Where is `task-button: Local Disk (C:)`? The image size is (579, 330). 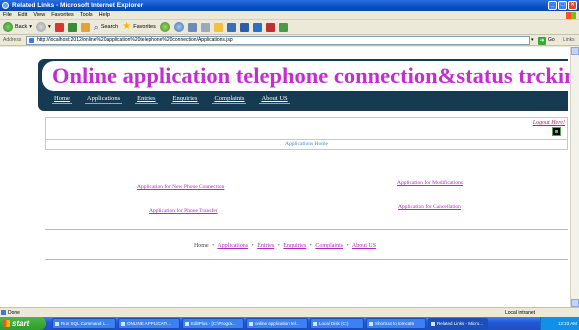
task-button: Local Disk (C:) is located at coordinates (337, 323).